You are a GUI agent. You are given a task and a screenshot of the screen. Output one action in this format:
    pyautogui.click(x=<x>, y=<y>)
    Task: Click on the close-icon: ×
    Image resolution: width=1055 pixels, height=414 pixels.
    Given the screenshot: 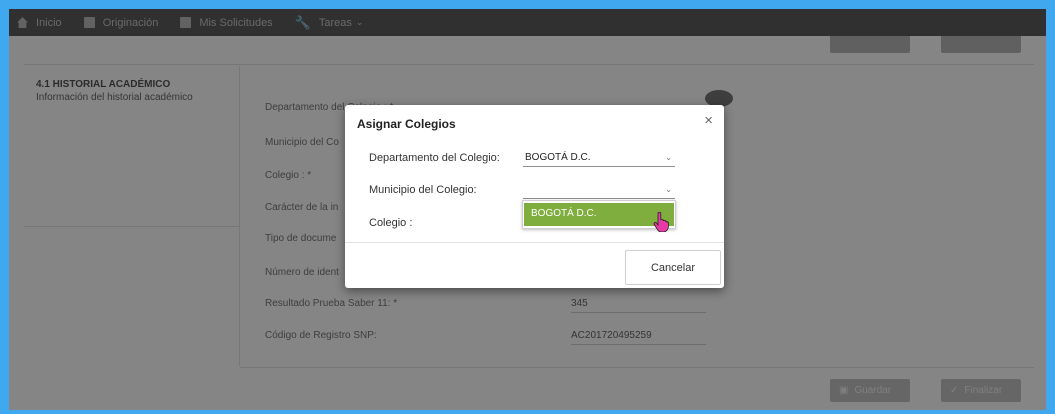 What is the action you would take?
    pyautogui.click(x=708, y=120)
    